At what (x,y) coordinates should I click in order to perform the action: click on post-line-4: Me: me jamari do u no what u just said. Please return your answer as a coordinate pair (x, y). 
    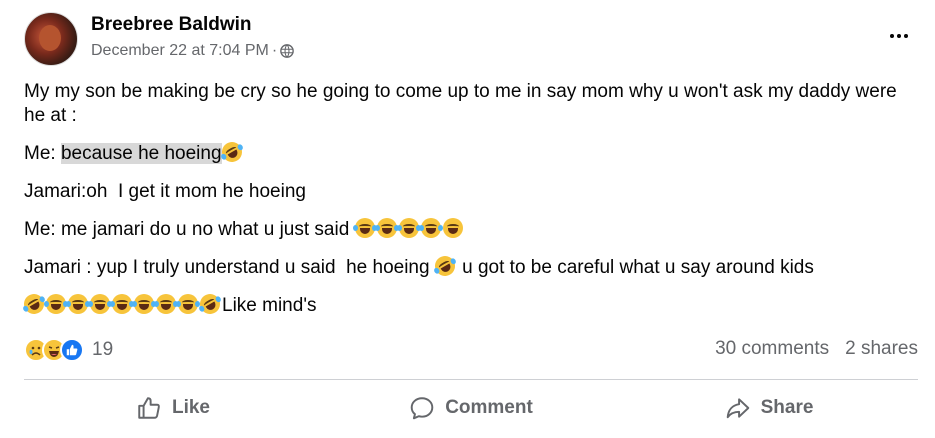
    Looking at the image, I should click on (469, 230).